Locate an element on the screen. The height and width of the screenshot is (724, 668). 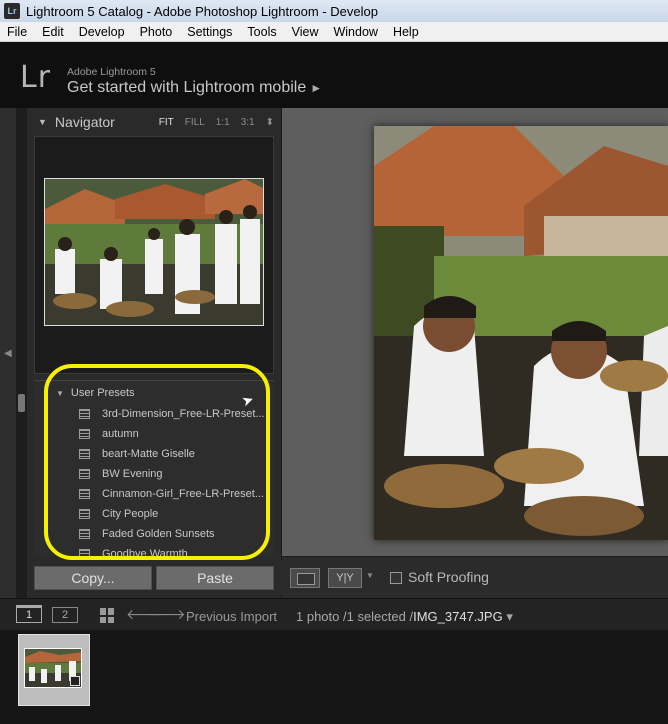
navigator-header: ▼ Navigator FIT FILL 1:1 3:1 ⬍ is located at coordinates (153, 122).